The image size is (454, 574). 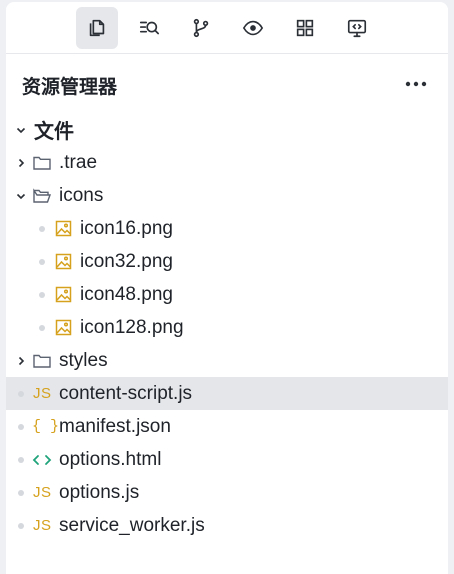 I want to click on tree-item-label: icon16.png, so click(x=126, y=228).